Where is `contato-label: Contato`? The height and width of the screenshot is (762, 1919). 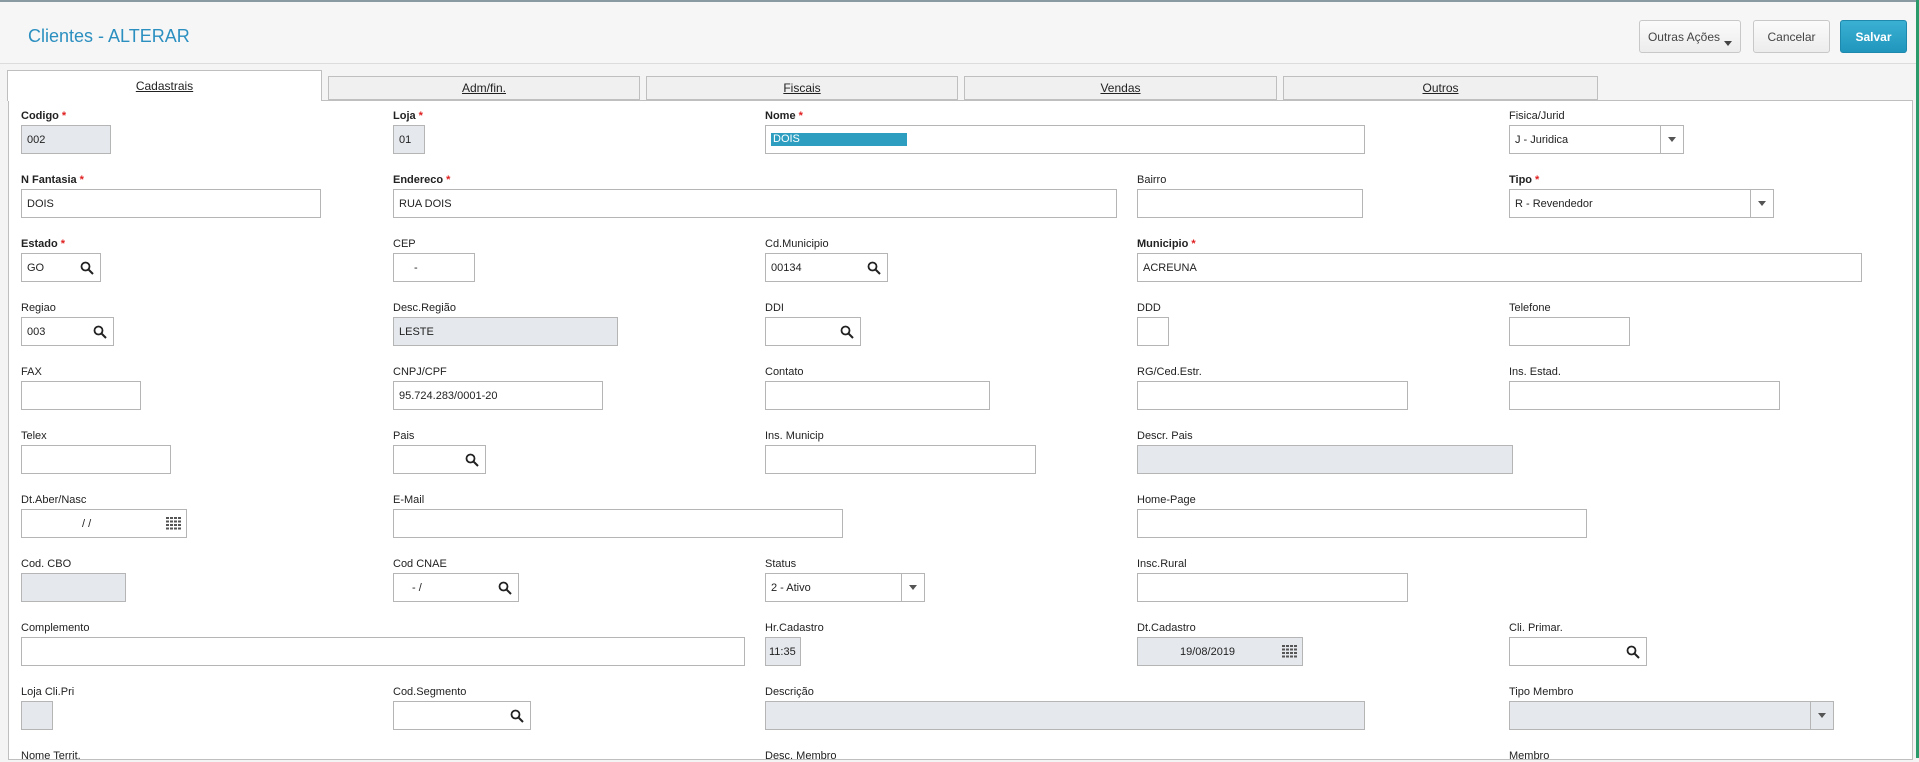
contato-label: Contato is located at coordinates (784, 372).